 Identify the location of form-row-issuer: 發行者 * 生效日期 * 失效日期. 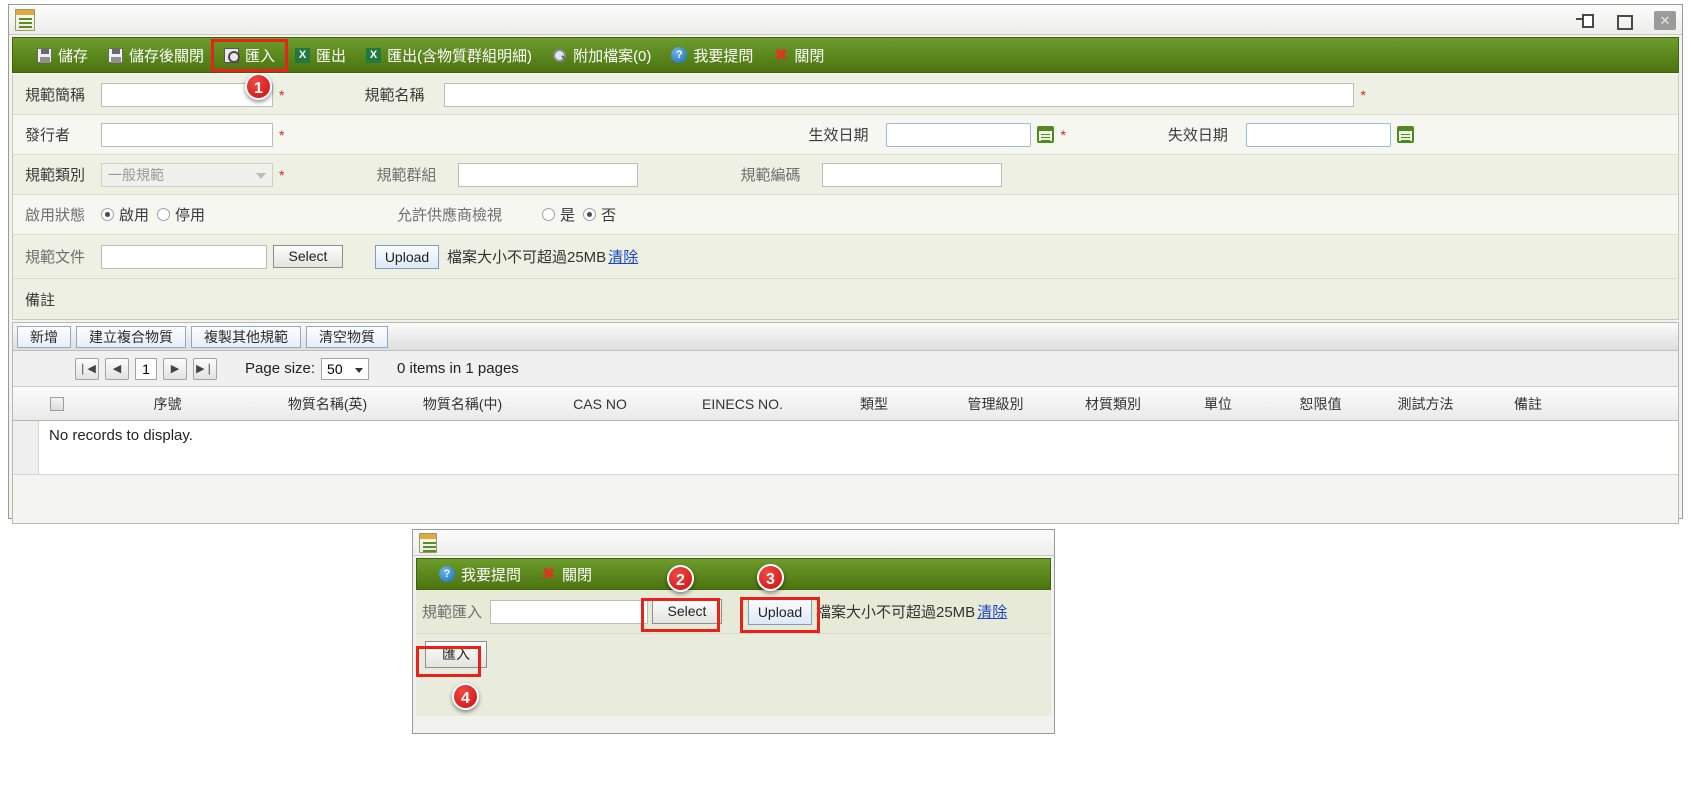
(845, 135).